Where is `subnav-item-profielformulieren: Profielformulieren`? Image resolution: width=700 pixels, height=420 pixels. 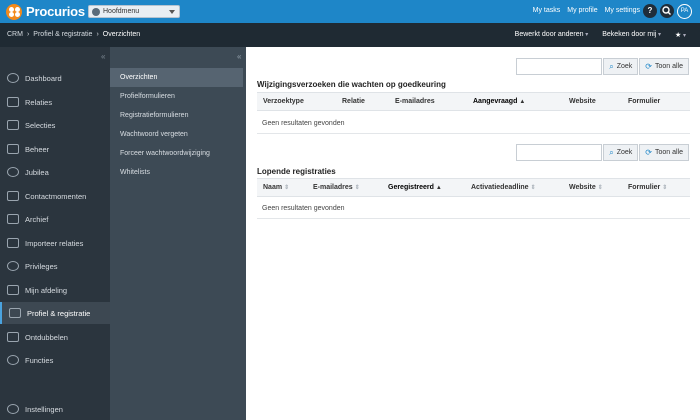
subnav-item-profielformulieren: Profielformulieren is located at coordinates (176, 96).